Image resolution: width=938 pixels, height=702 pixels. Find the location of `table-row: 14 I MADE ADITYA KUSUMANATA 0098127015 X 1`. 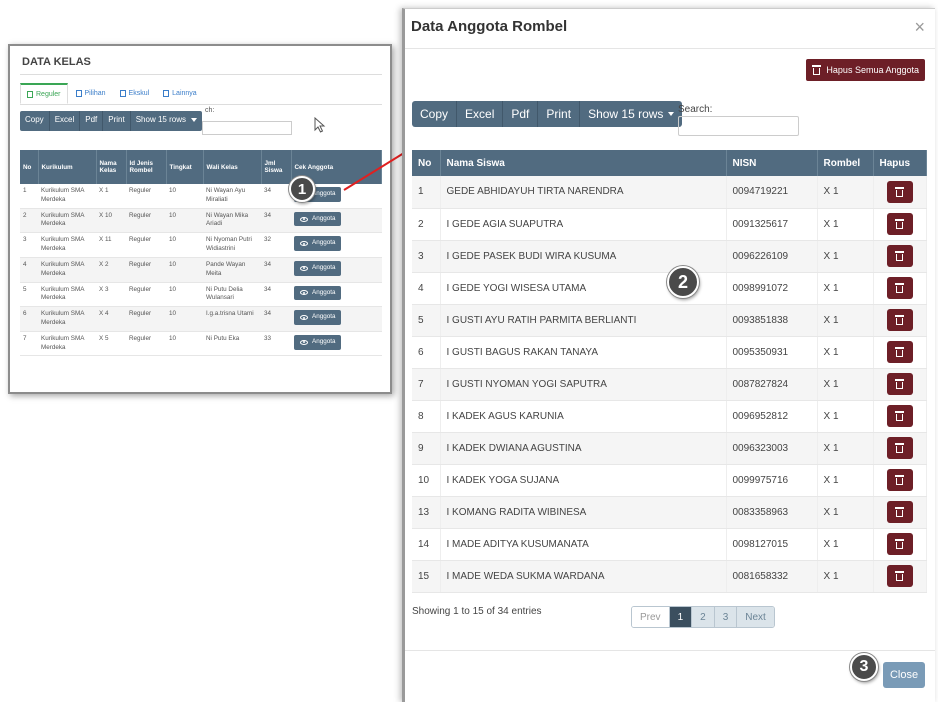

table-row: 14 I MADE ADITYA KUSUMANATA 0098127015 X 1 is located at coordinates (669, 544).